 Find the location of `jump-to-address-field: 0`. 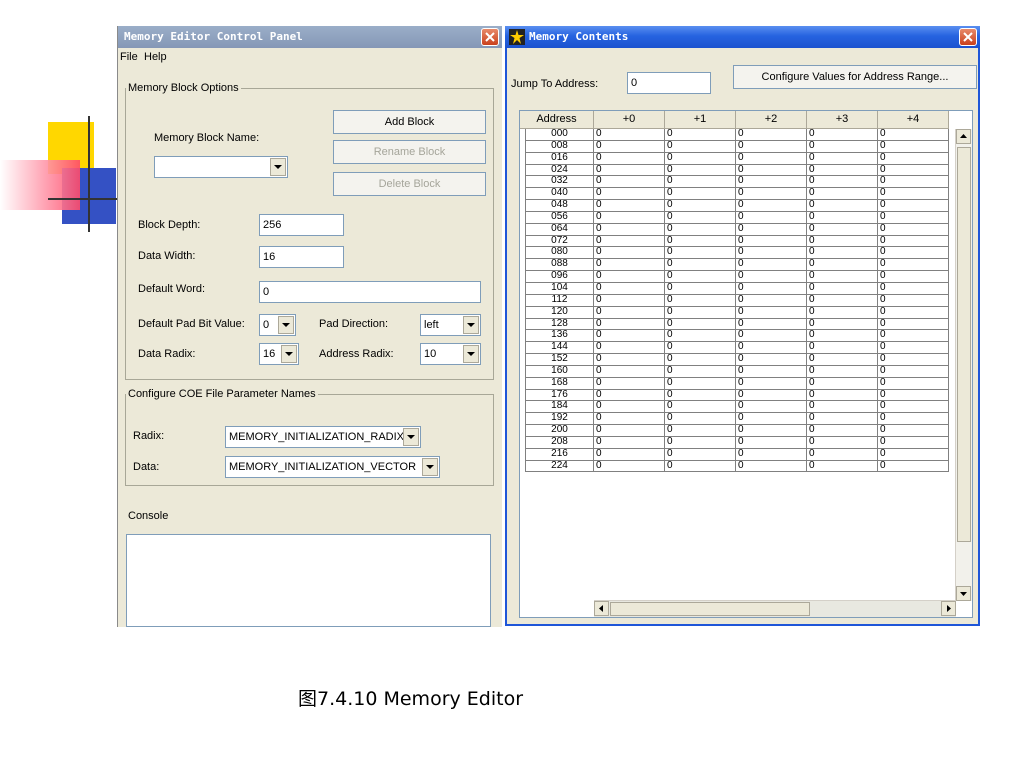

jump-to-address-field: 0 is located at coordinates (669, 83).